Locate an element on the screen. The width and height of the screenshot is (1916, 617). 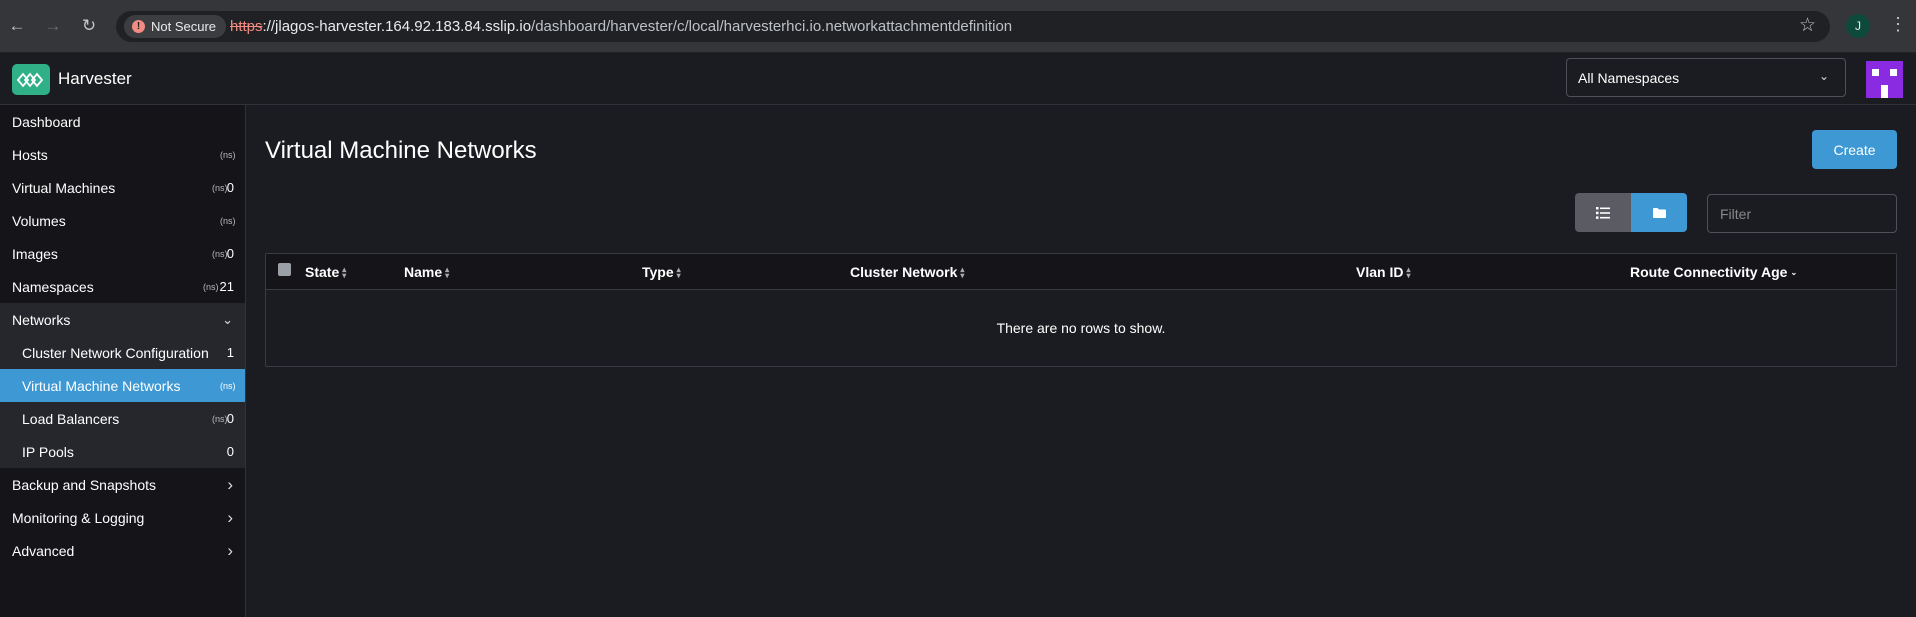
sidebar-item-label: Cluster Network Configuration is located at coordinates (115, 352).